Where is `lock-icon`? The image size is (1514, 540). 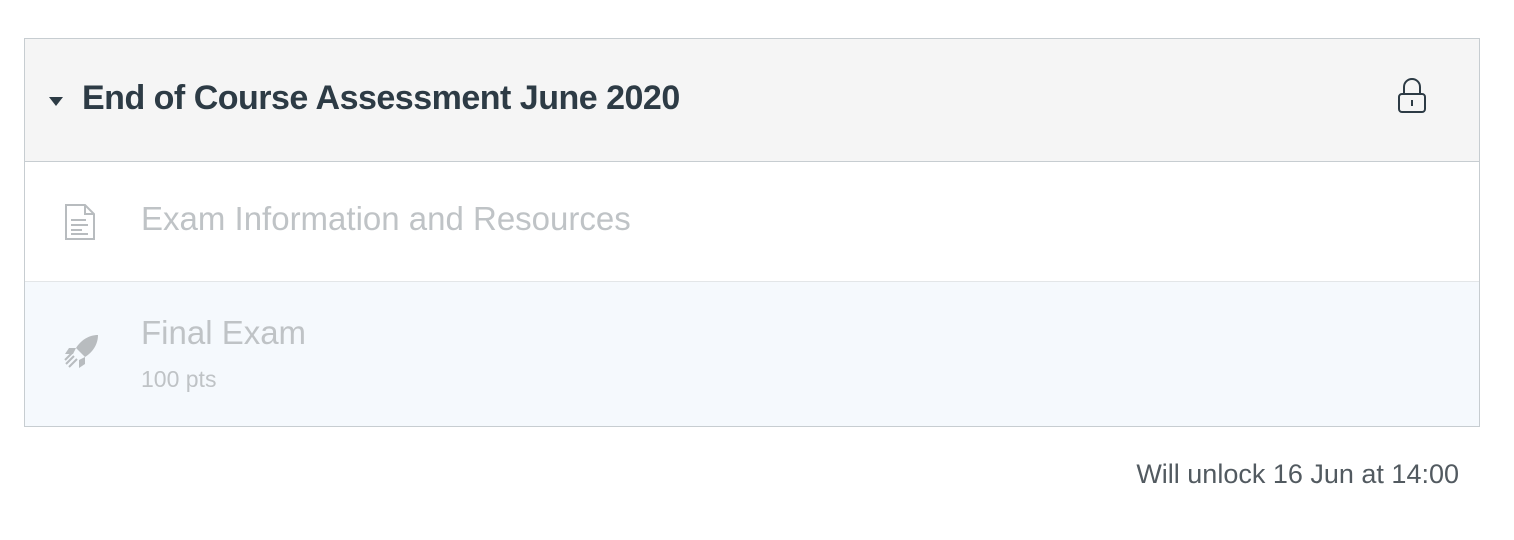 lock-icon is located at coordinates (1412, 96).